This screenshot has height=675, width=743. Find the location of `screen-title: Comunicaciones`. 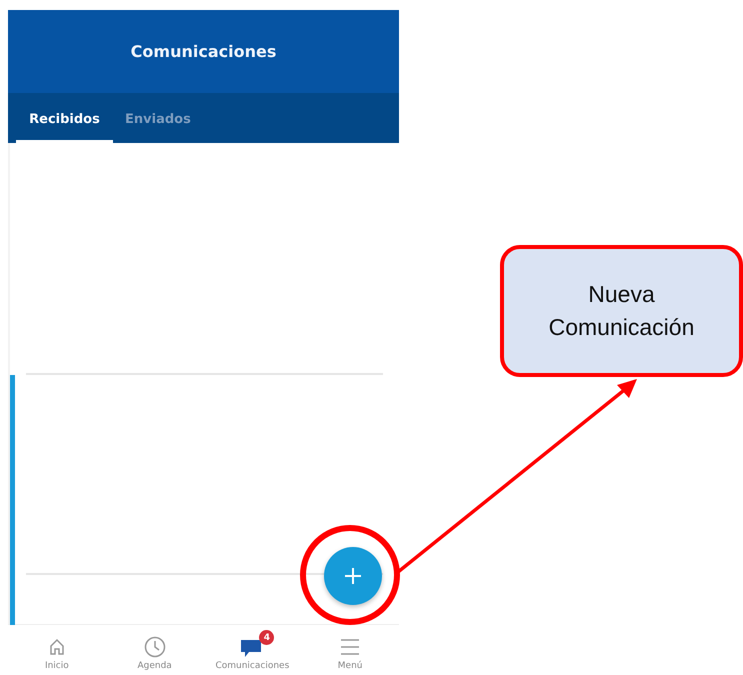

screen-title: Comunicaciones is located at coordinates (203, 51).